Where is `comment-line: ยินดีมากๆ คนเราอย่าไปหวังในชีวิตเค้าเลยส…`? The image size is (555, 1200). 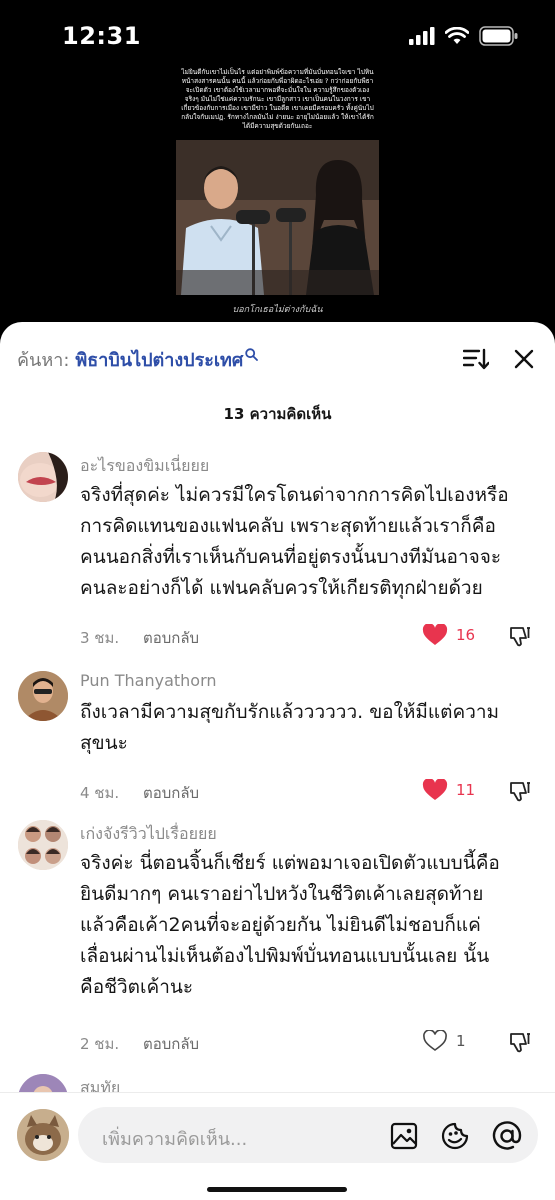 comment-line: ยินดีมากๆ คนเราอย่าไปหวังในชีวิตเค้าเลยส… is located at coordinates (282, 894).